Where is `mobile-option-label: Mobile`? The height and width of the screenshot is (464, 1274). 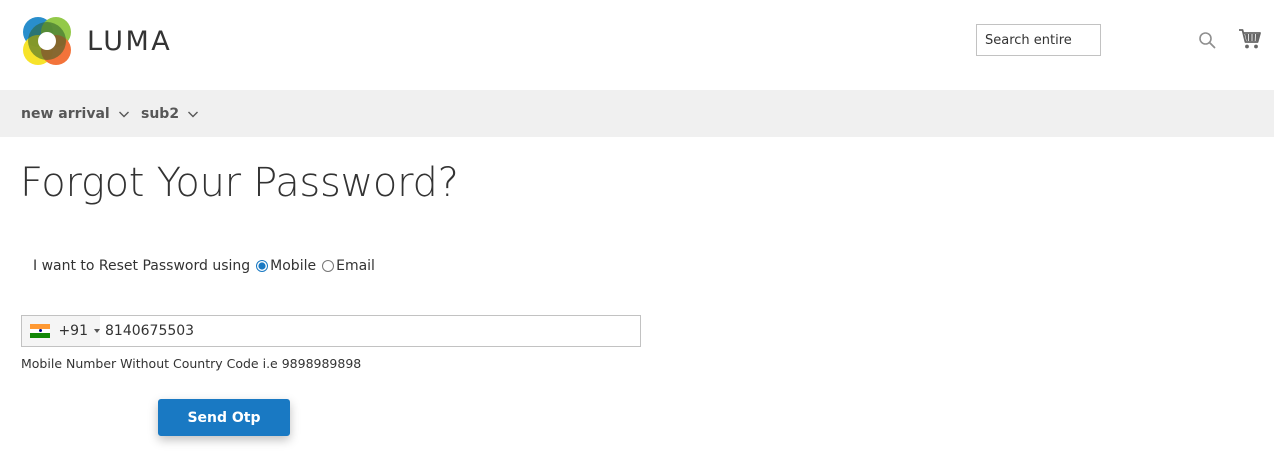
mobile-option-label: Mobile is located at coordinates (293, 266).